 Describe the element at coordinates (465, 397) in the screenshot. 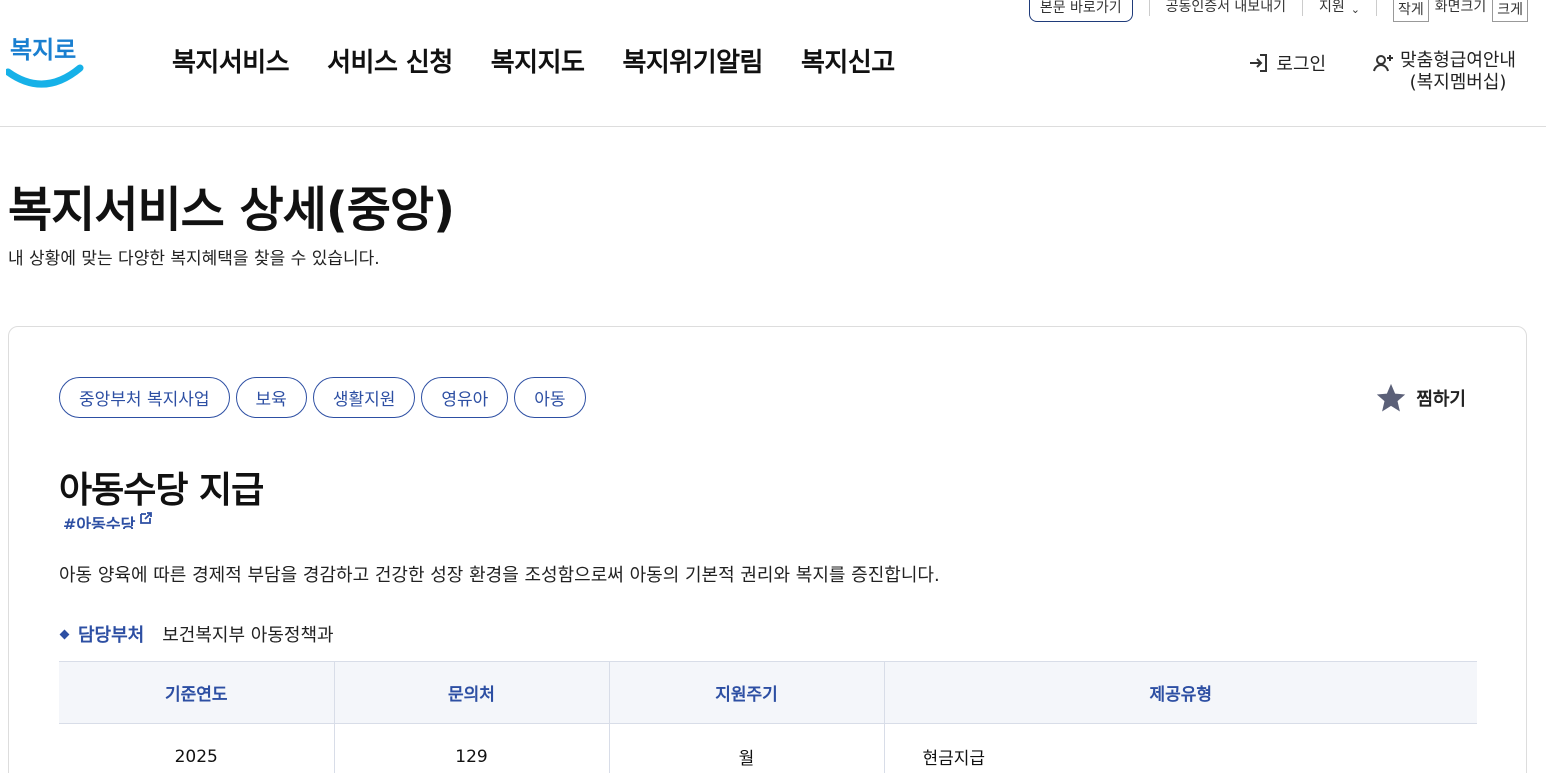

I see `tag-infant: 영유아` at that location.